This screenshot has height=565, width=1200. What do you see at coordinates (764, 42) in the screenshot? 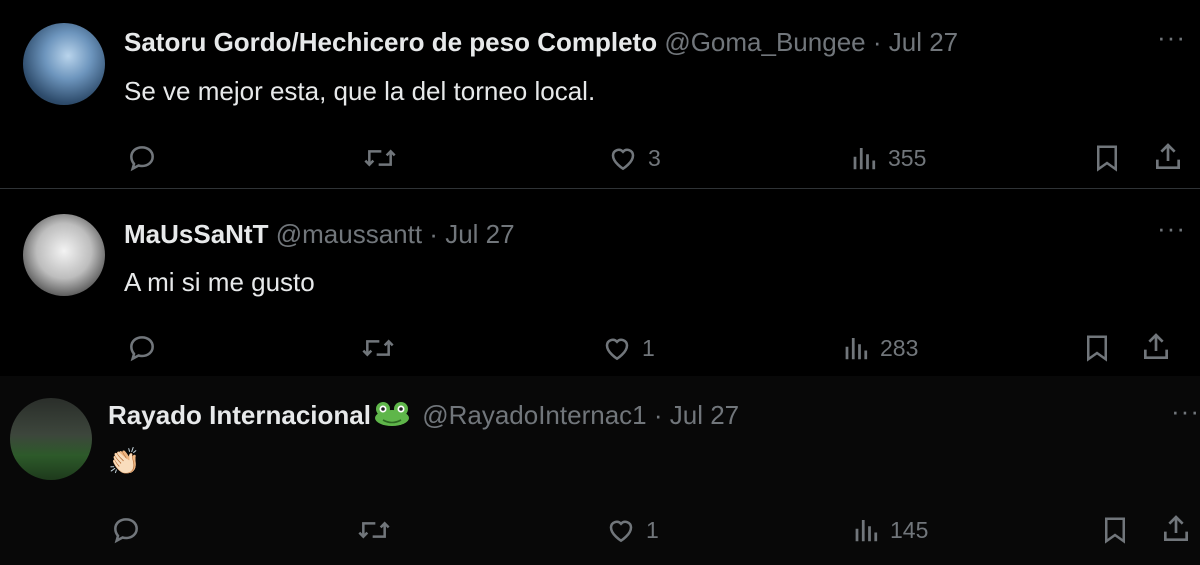
I see `user-handle: @Goma_Bungee` at bounding box center [764, 42].